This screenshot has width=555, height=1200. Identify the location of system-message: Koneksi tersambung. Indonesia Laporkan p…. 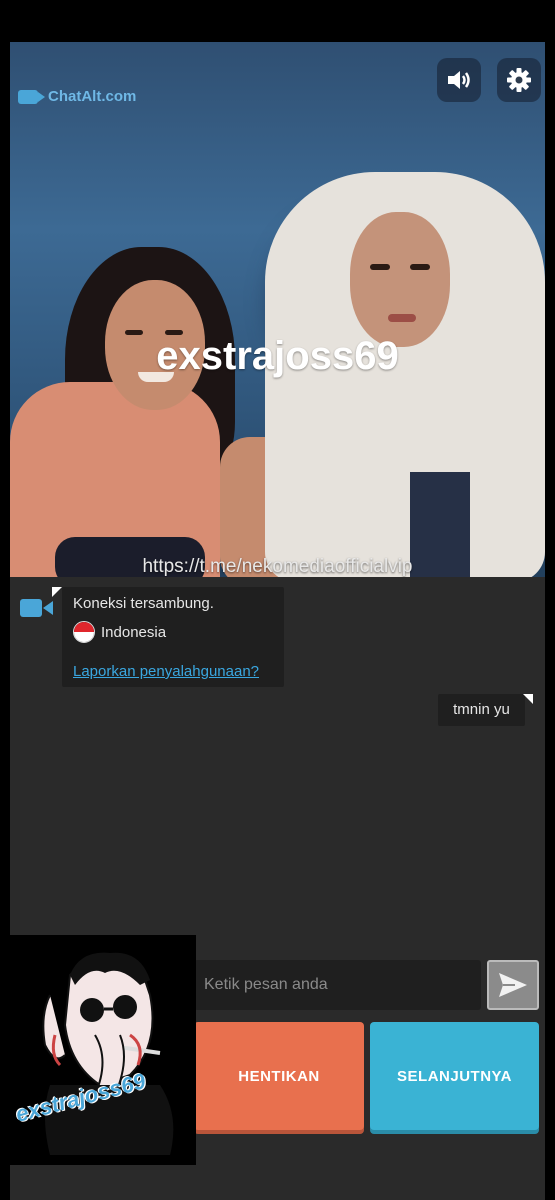
(168, 637).